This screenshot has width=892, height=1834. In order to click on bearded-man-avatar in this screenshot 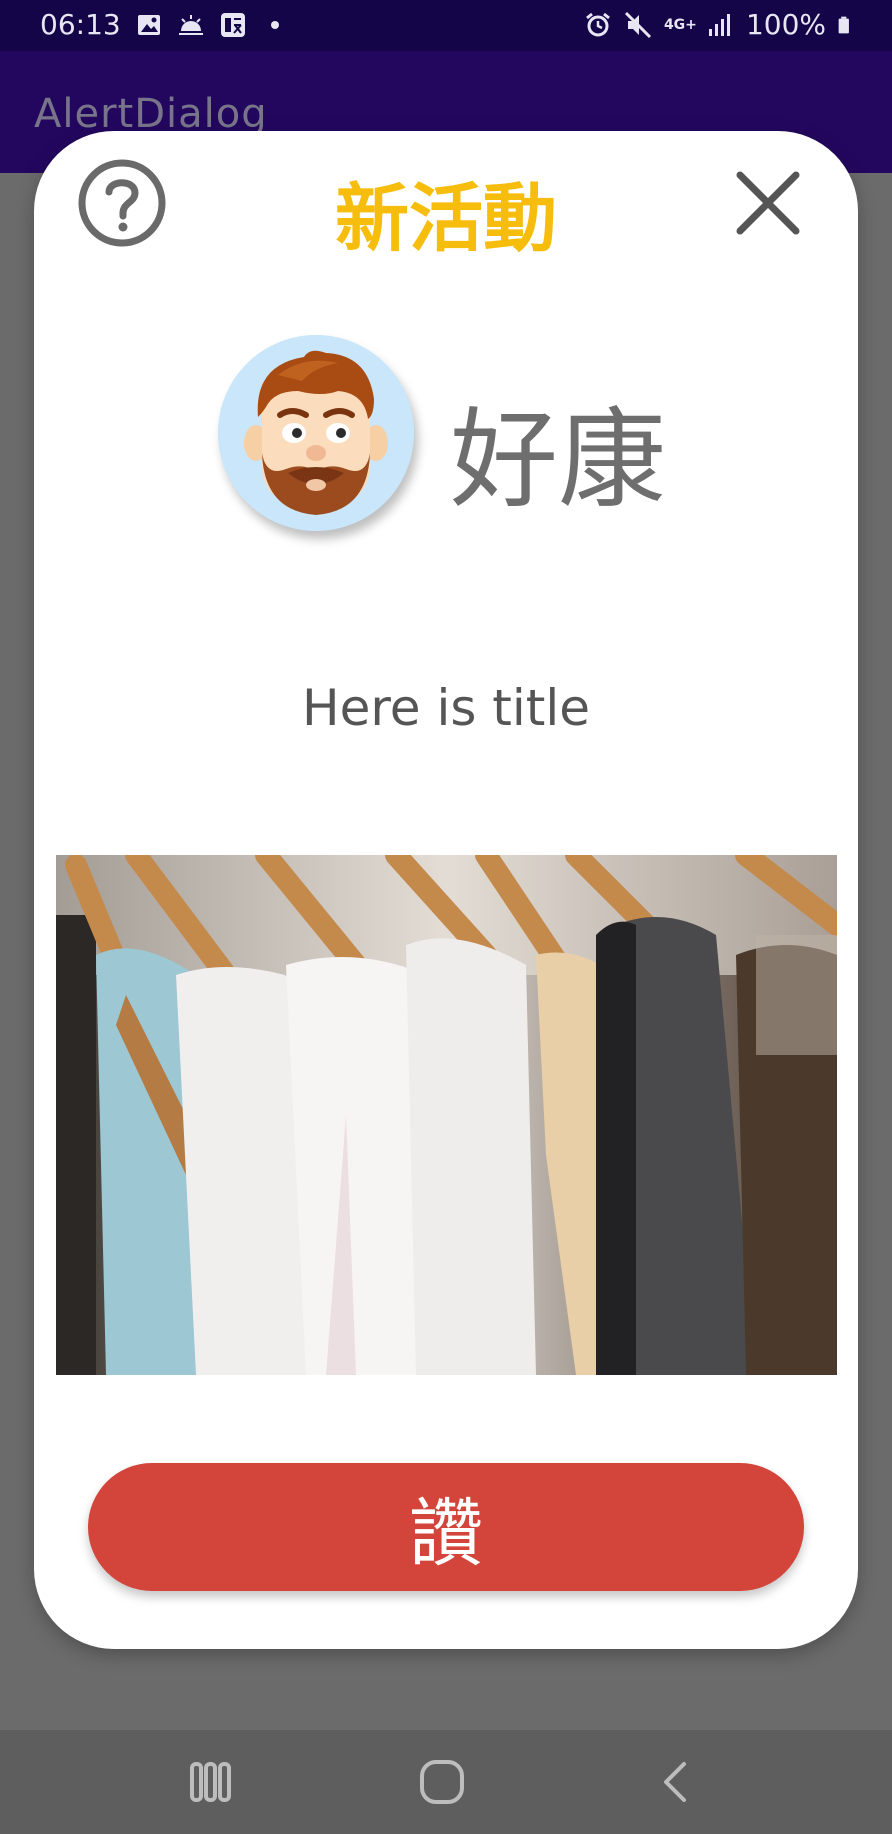, I will do `click(316, 433)`.